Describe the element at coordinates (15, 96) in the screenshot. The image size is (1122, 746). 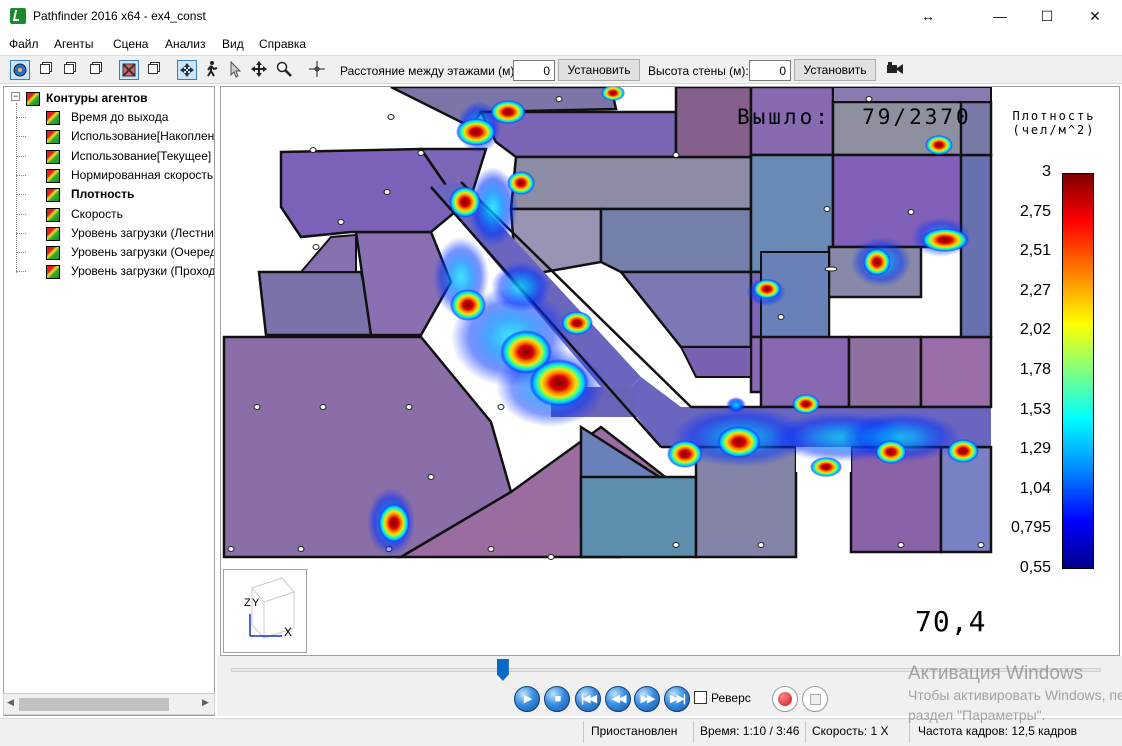
I see `collapse-icon: −` at that location.